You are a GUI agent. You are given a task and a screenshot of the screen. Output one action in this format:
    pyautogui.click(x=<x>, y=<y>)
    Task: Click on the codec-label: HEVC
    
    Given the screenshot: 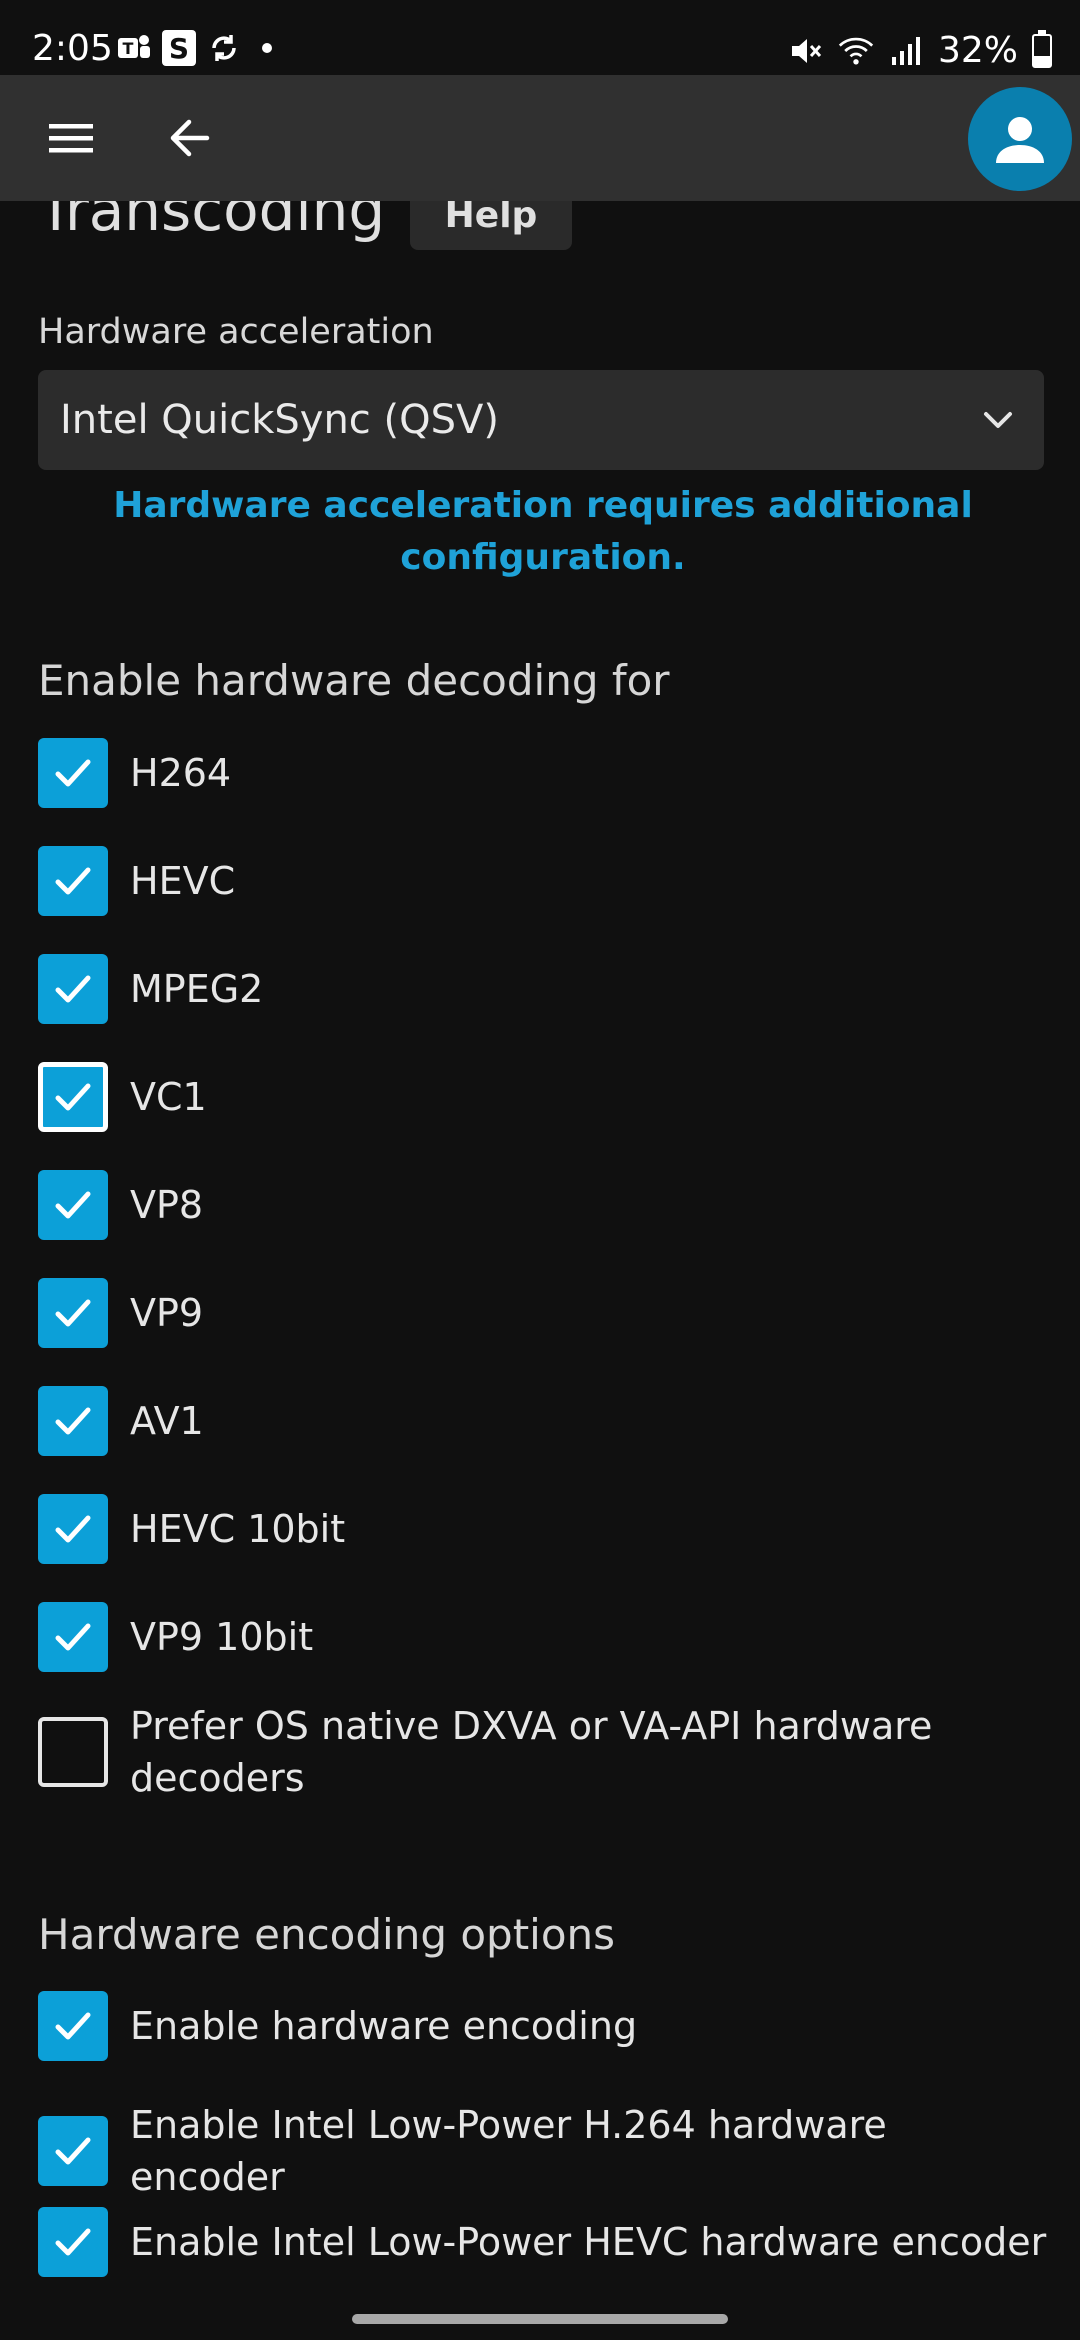 What is the action you would take?
    pyautogui.click(x=183, y=881)
    